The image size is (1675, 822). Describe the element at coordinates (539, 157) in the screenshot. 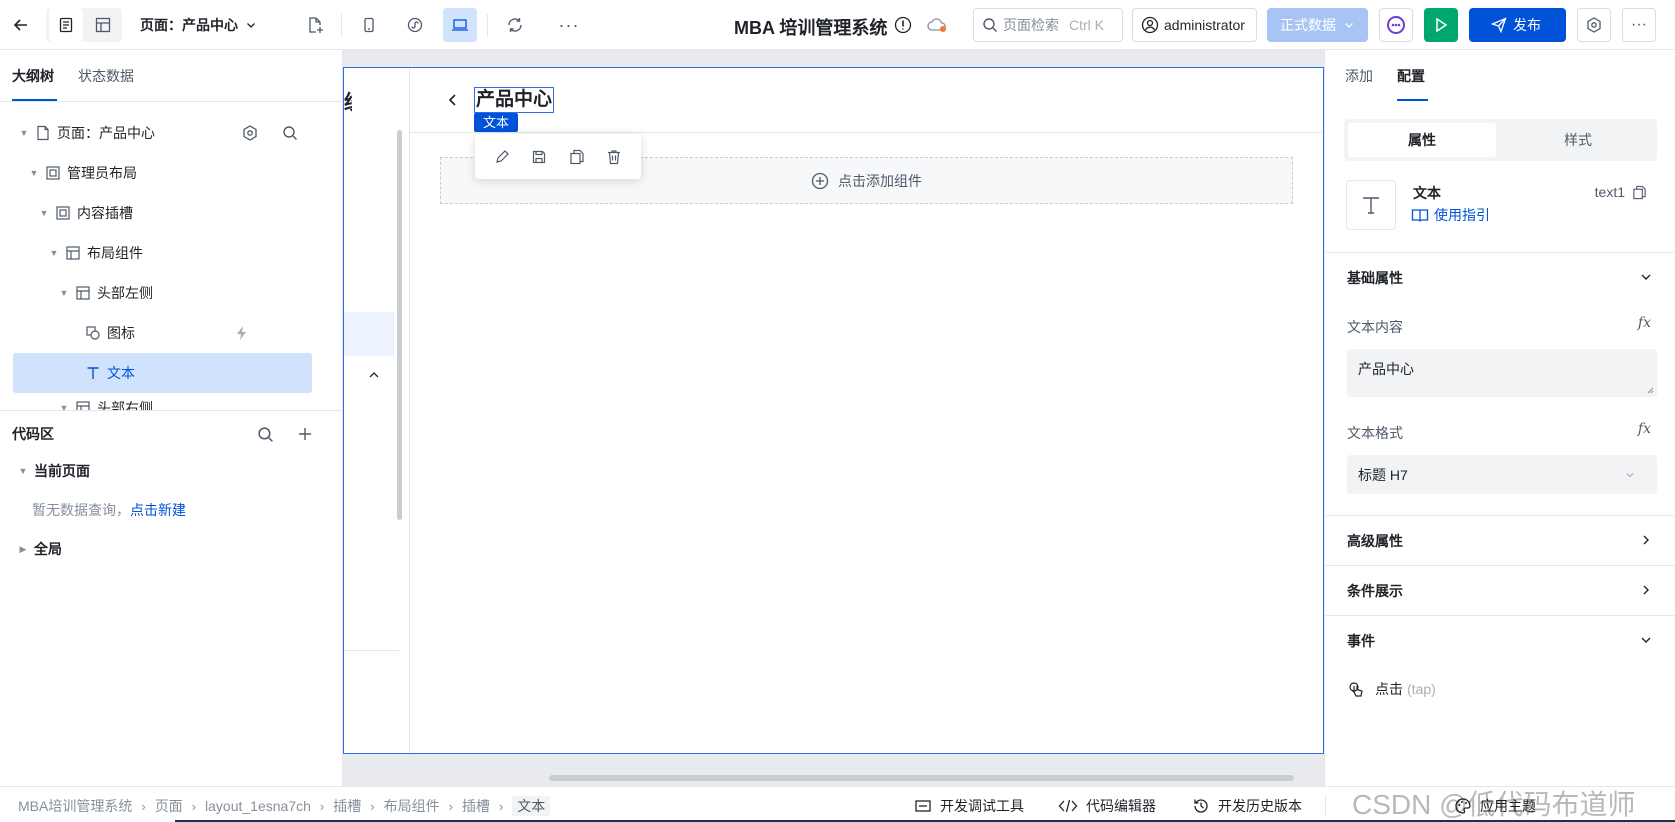

I see `save-icon` at that location.